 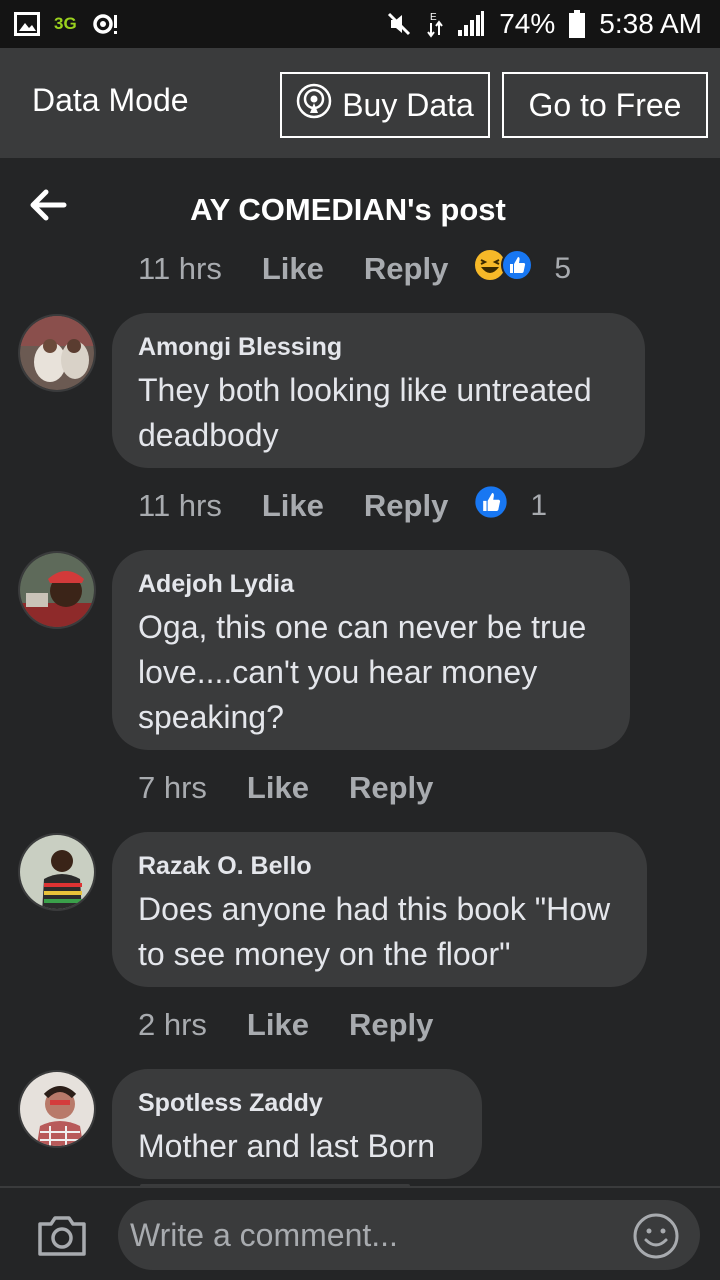 I want to click on svg-text: E, so click(x=433, y=17).